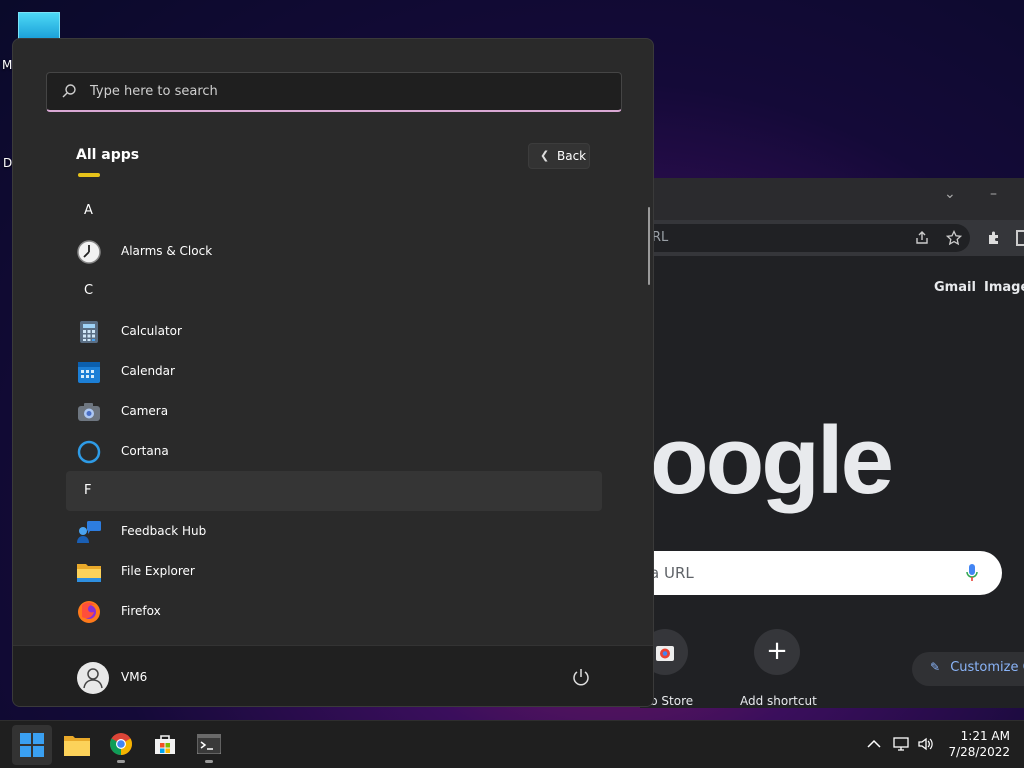  I want to click on desktop-icon, so click(39, 26).